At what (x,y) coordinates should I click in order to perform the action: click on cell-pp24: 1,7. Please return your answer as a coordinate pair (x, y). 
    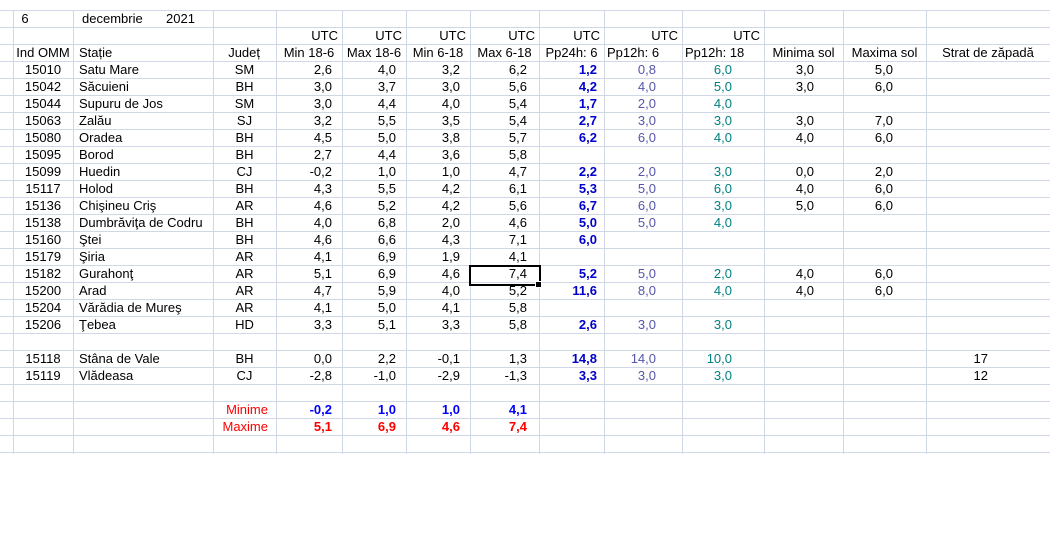
    Looking at the image, I should click on (568, 103).